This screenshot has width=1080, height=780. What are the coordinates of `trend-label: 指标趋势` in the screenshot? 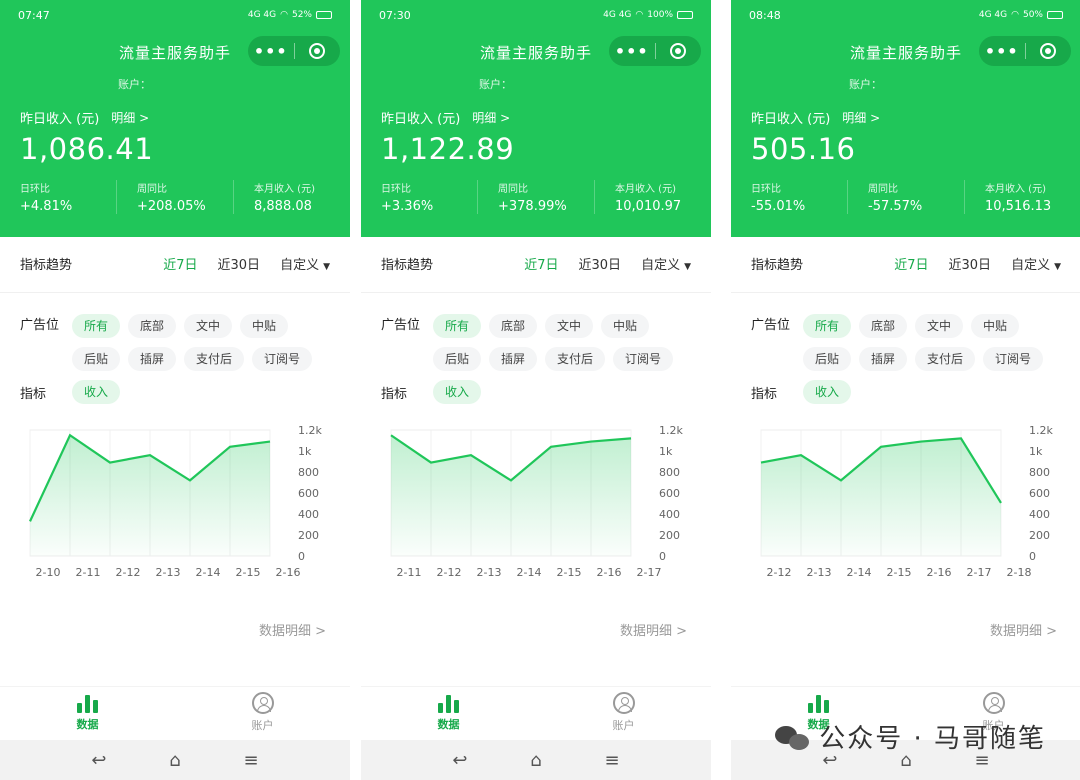 It's located at (407, 265).